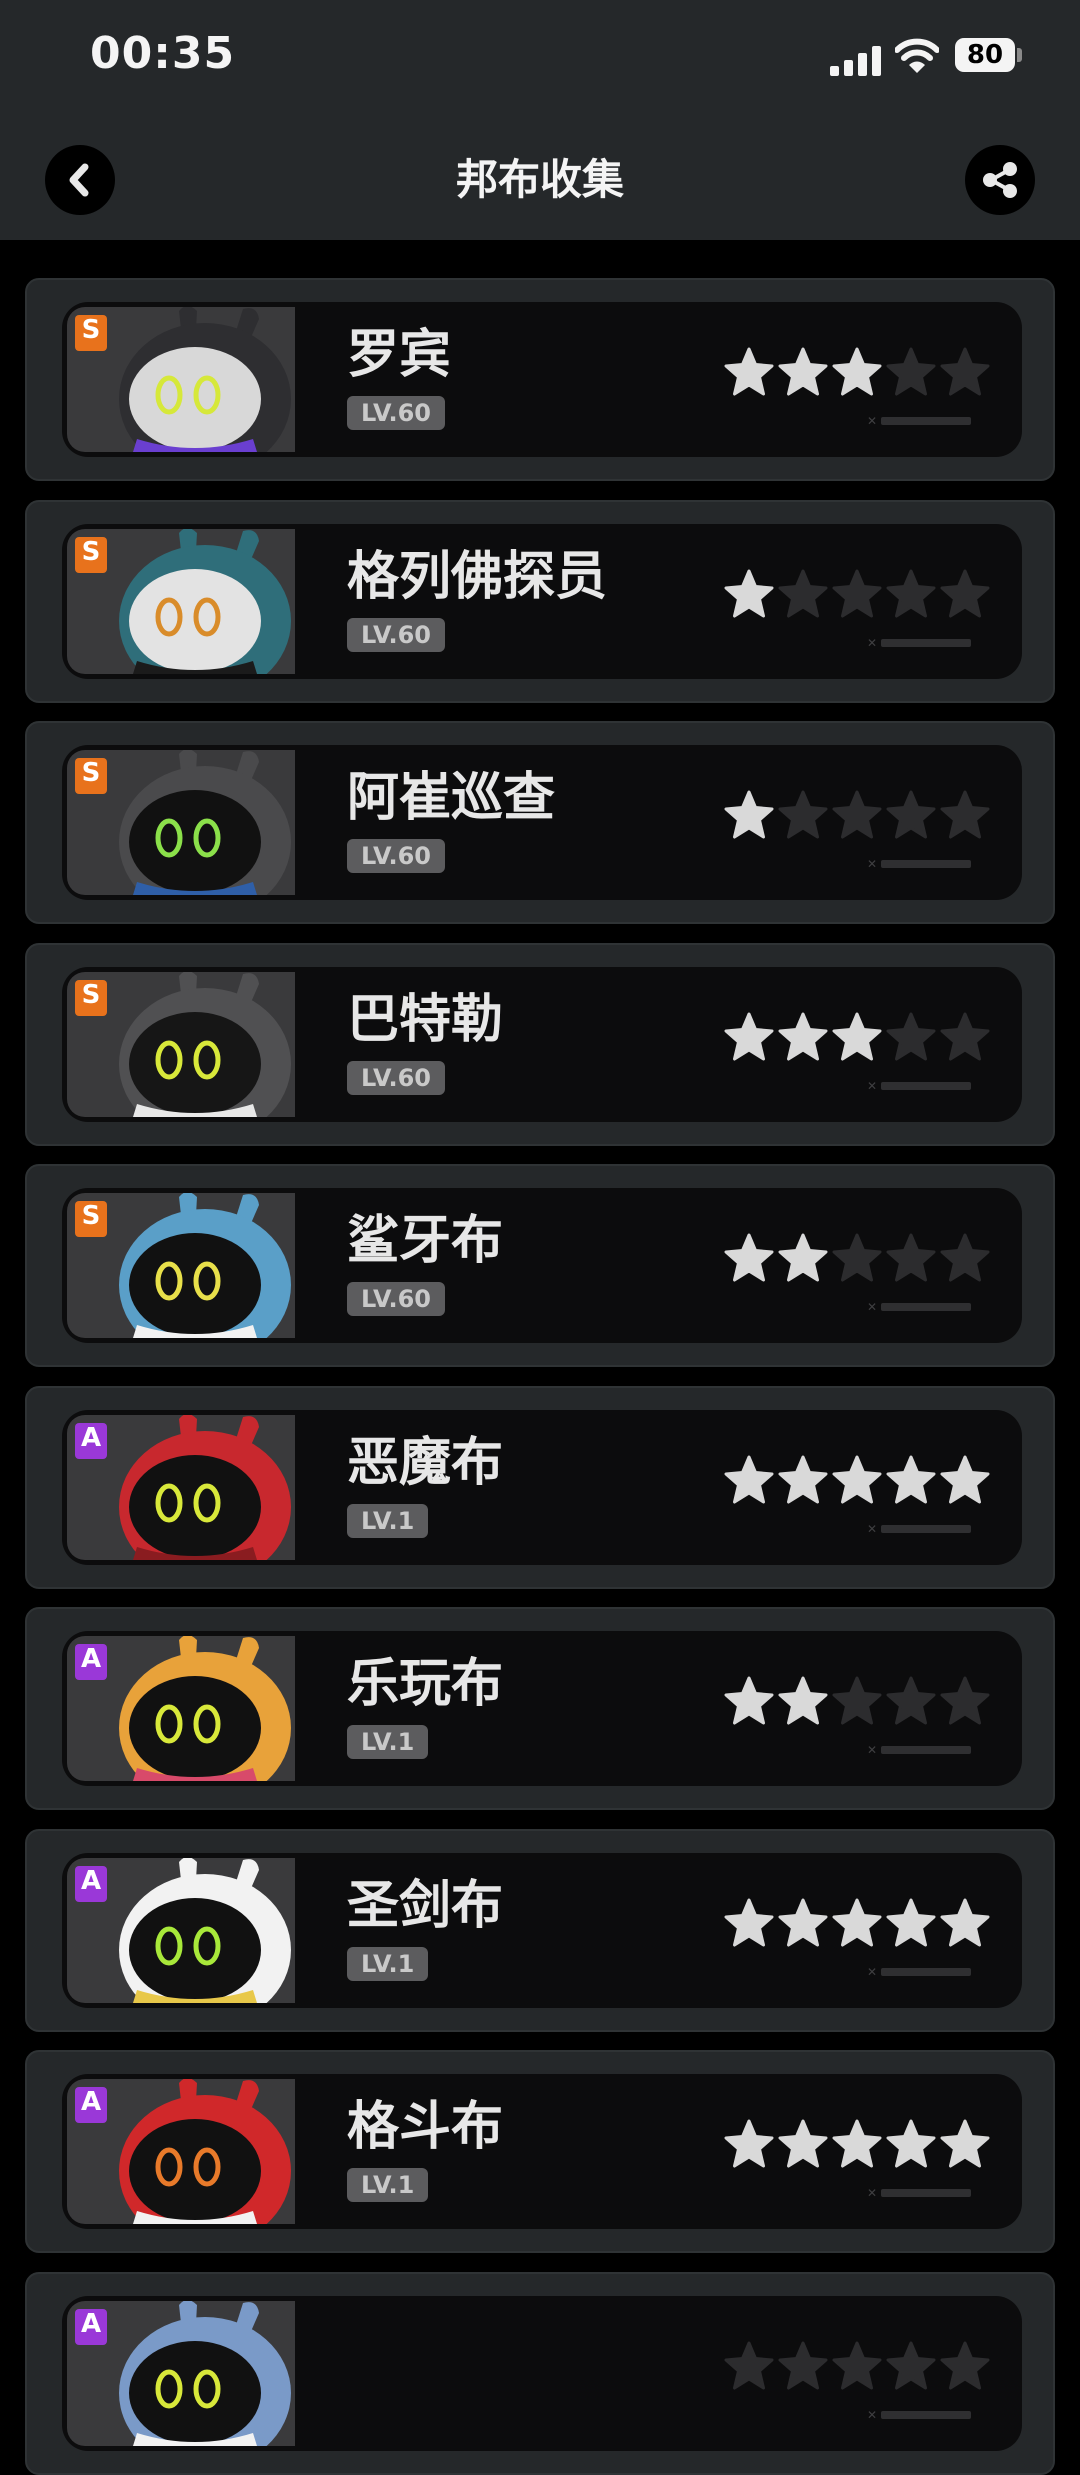 The height and width of the screenshot is (2475, 1080). I want to click on status-time: 00:35, so click(163, 53).